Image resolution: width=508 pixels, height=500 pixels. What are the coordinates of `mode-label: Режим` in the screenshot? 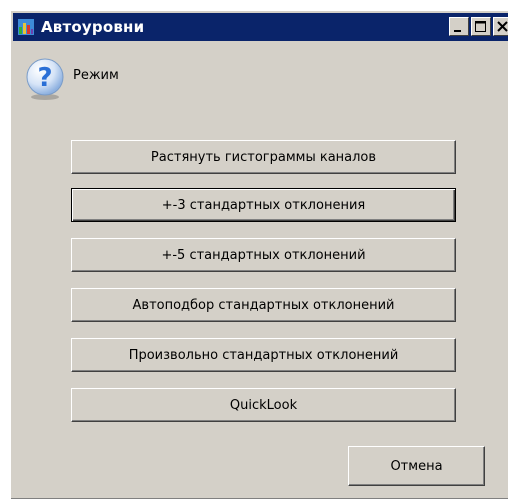 It's located at (96, 75).